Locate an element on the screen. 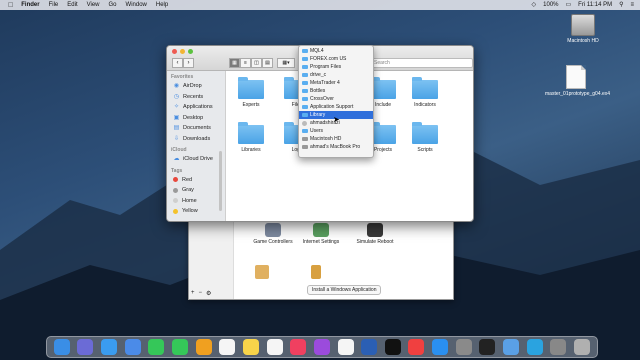 This screenshot has height=360, width=640. sidebar-tag-yellow: Yellow is located at coordinates (196, 211).